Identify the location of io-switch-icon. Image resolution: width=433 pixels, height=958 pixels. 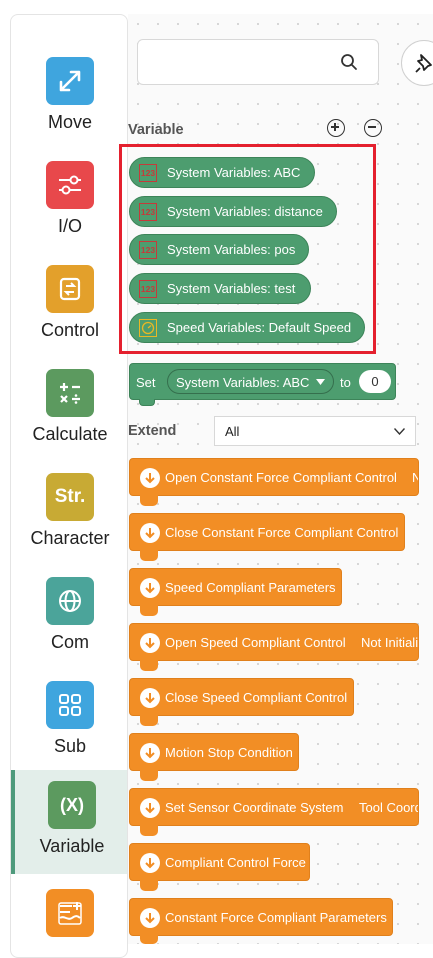
(70, 185).